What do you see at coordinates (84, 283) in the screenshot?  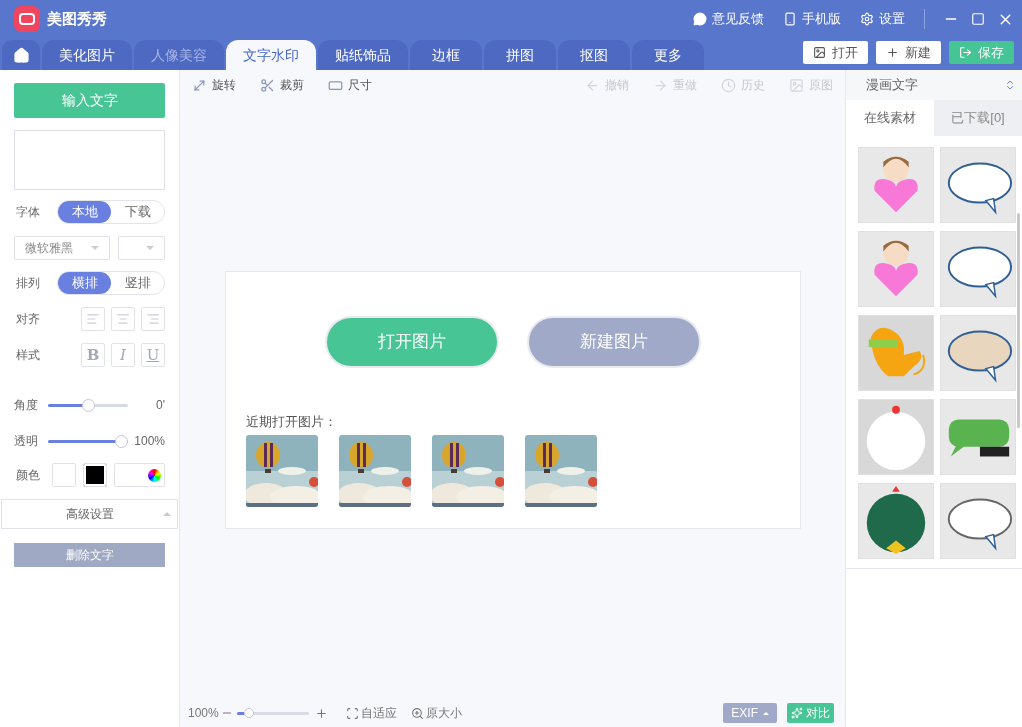 I see `toggle-option: 横排` at bounding box center [84, 283].